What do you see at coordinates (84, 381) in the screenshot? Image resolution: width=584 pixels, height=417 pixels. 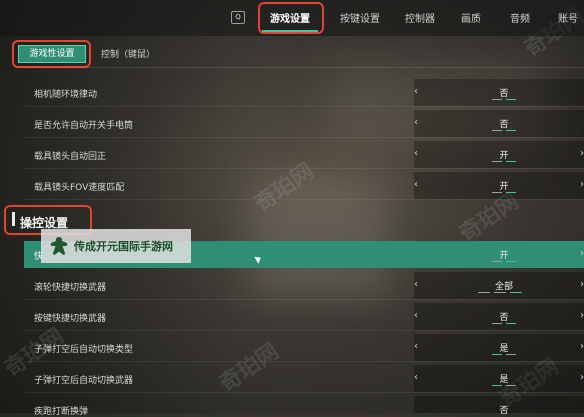 I see `setting-label: 子弹打空后自动切换武器` at bounding box center [84, 381].